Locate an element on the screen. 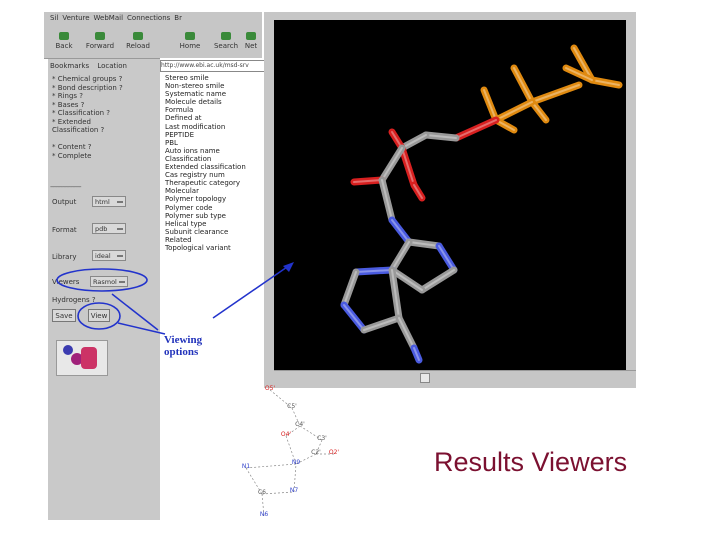 The height and width of the screenshot is (540, 720). arrow-head is located at coordinates (288, 267).